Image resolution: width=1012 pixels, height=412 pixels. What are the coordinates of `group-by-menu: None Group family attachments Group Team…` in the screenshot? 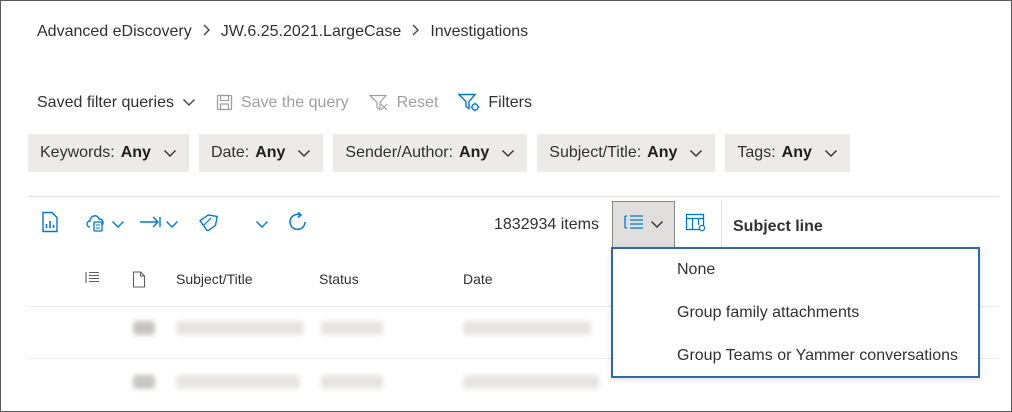 It's located at (795, 312).